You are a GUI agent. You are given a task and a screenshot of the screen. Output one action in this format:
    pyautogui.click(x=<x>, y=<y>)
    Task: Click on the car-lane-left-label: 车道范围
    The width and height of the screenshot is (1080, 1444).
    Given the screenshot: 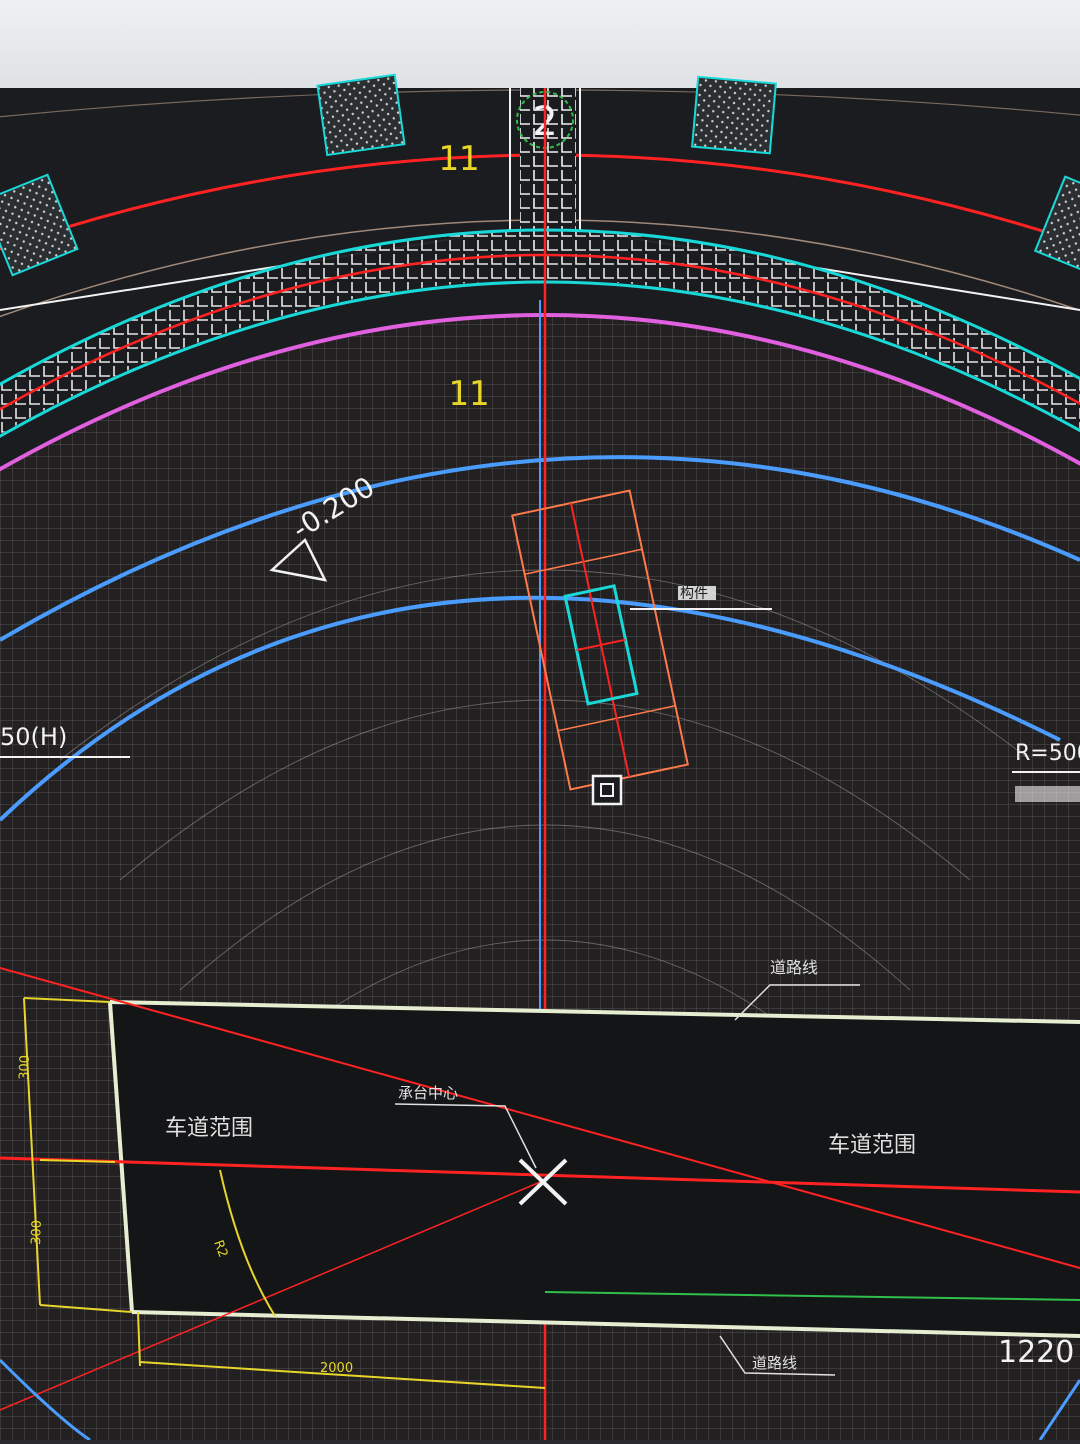 What is the action you would take?
    pyautogui.click(x=209, y=1128)
    